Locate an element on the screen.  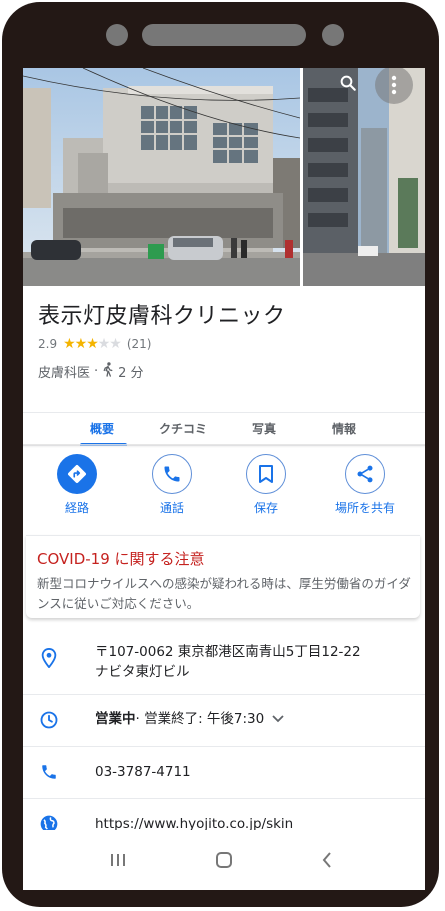
bookmark-icon is located at coordinates (266, 474).